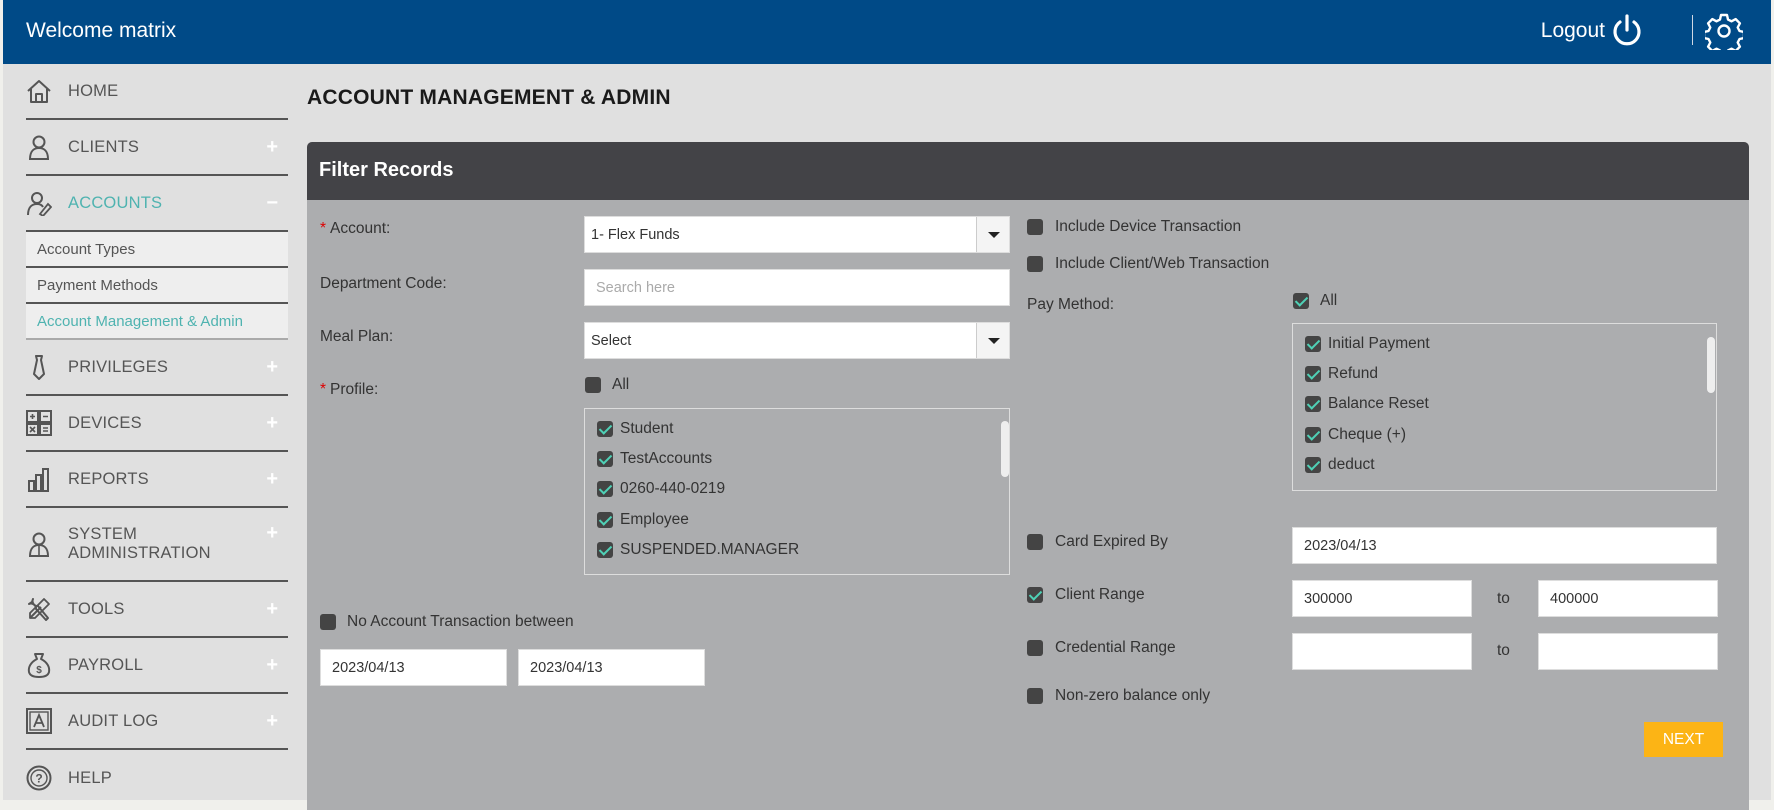 Image resolution: width=1774 pixels, height=810 pixels. What do you see at coordinates (39, 367) in the screenshot?
I see `tie-icon` at bounding box center [39, 367].